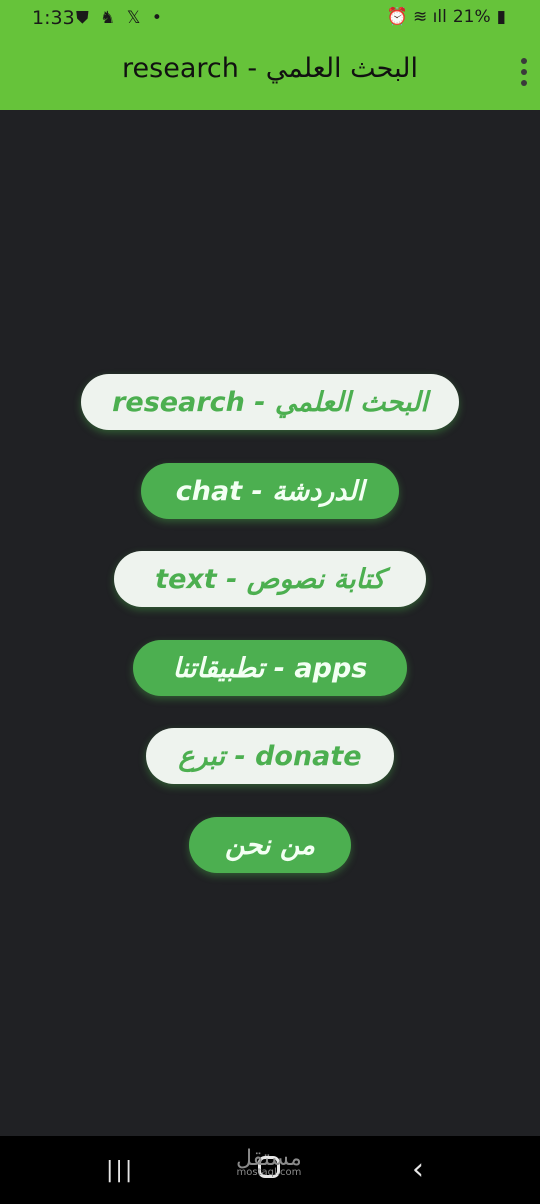  Describe the element at coordinates (270, 491) in the screenshot. I see `chat-button: chat - الدردشة` at that location.